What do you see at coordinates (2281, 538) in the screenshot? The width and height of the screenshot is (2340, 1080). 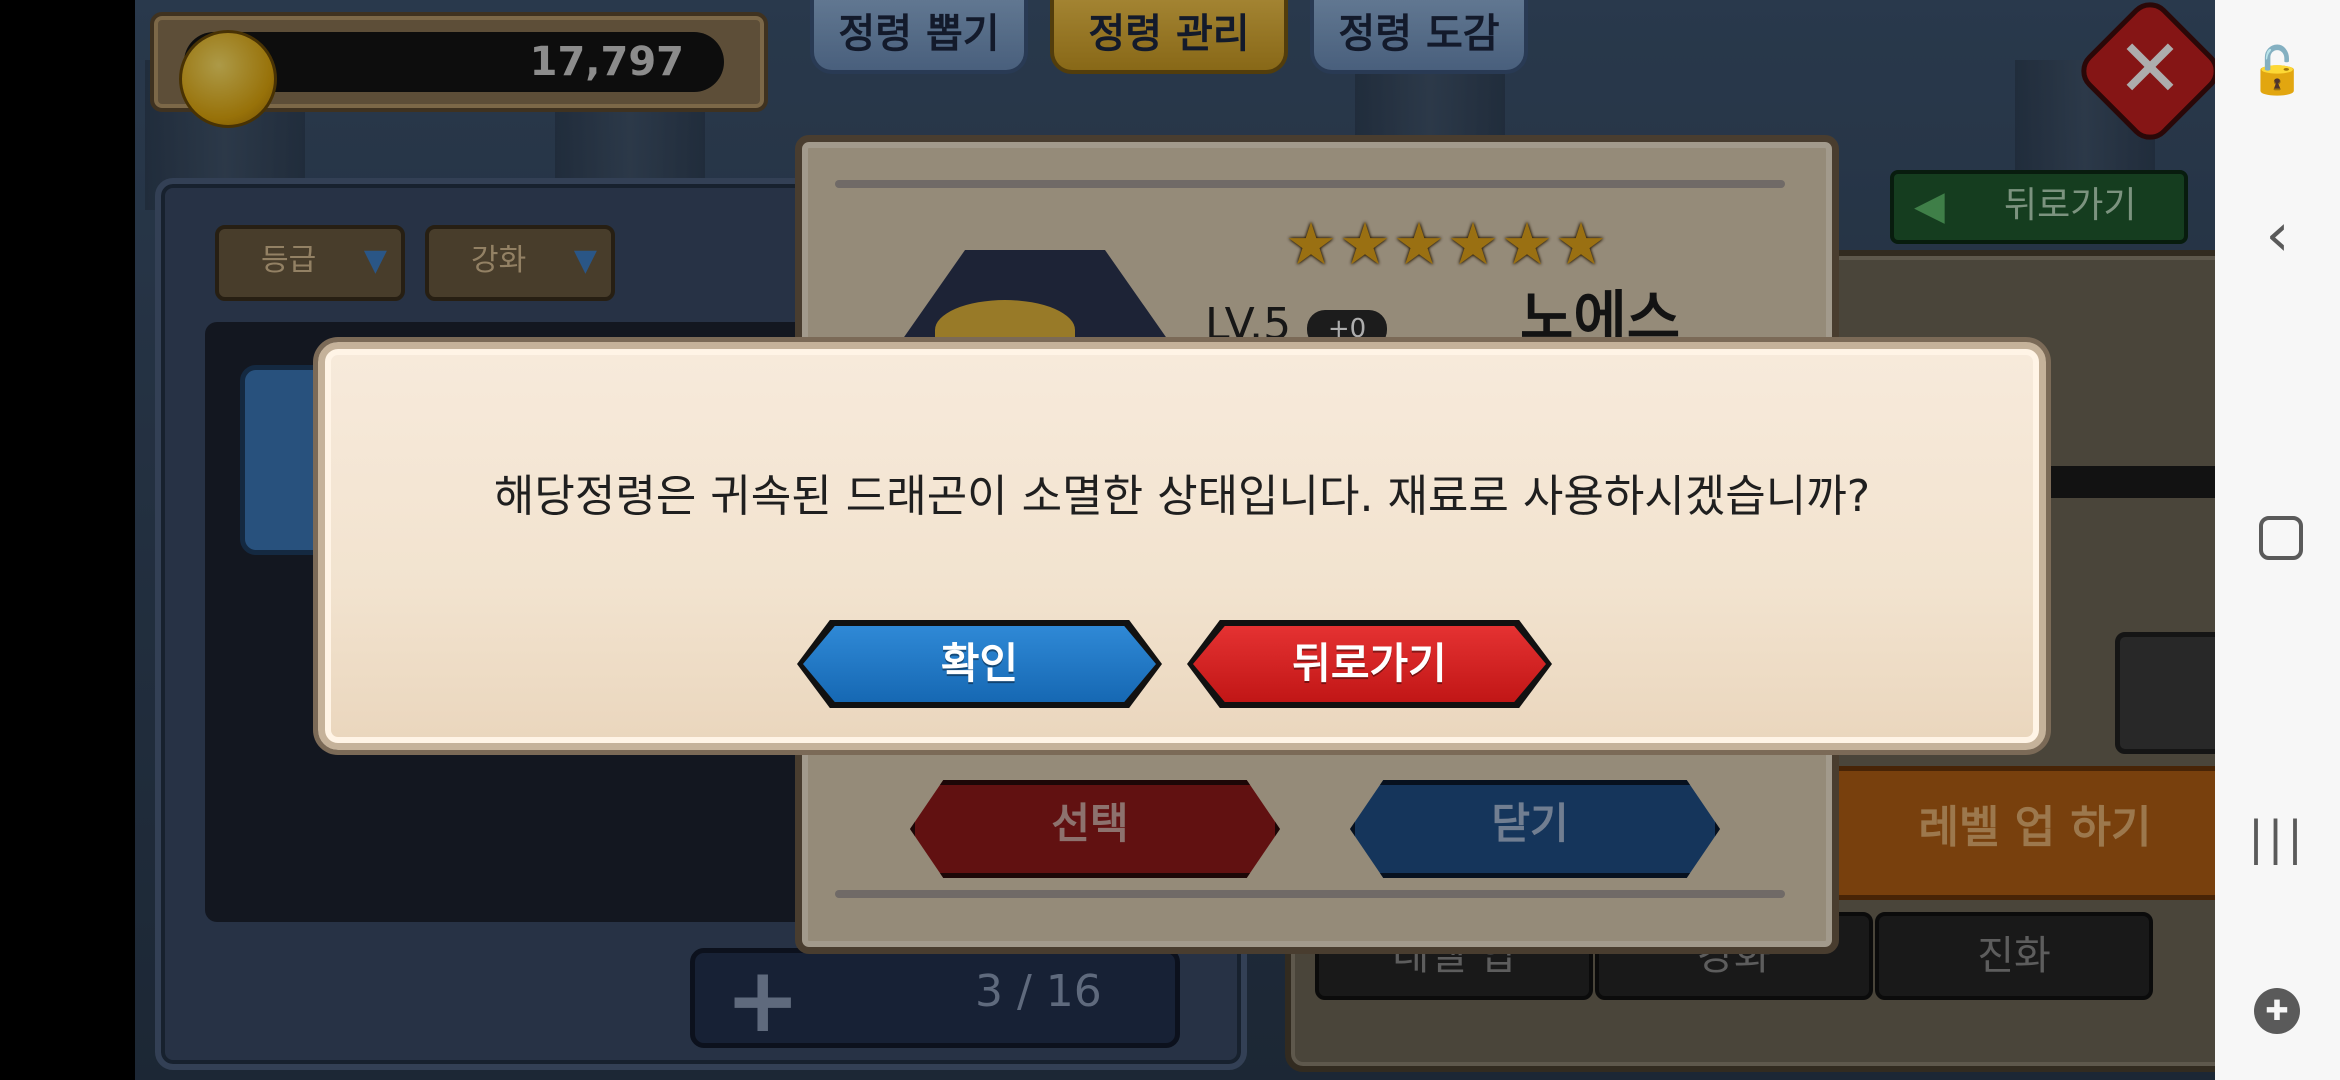 I see `home-icon` at bounding box center [2281, 538].